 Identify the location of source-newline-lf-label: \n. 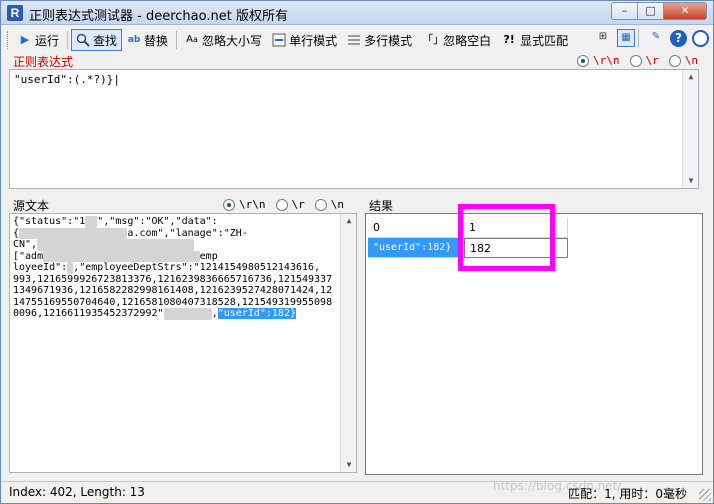
(337, 204).